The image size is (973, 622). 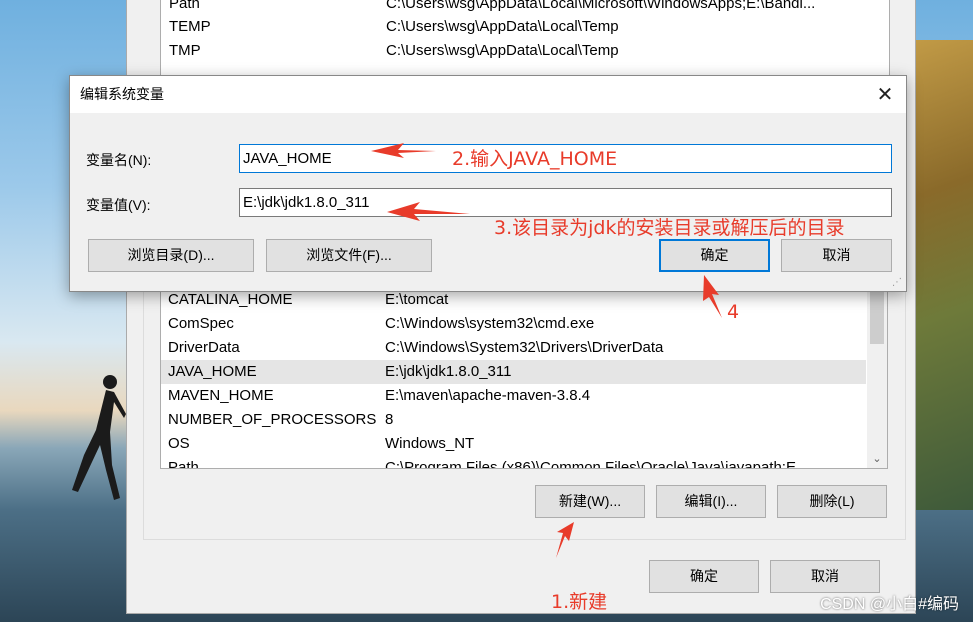 I want to click on dialog-title: 编辑系统变量, so click(x=122, y=94).